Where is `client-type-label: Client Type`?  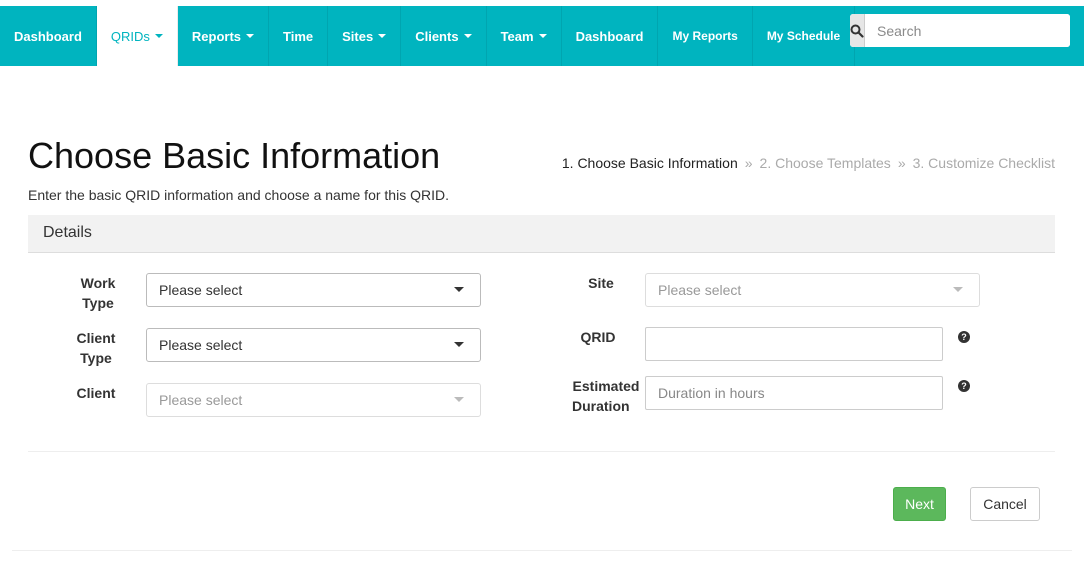 client-type-label: Client Type is located at coordinates (96, 348).